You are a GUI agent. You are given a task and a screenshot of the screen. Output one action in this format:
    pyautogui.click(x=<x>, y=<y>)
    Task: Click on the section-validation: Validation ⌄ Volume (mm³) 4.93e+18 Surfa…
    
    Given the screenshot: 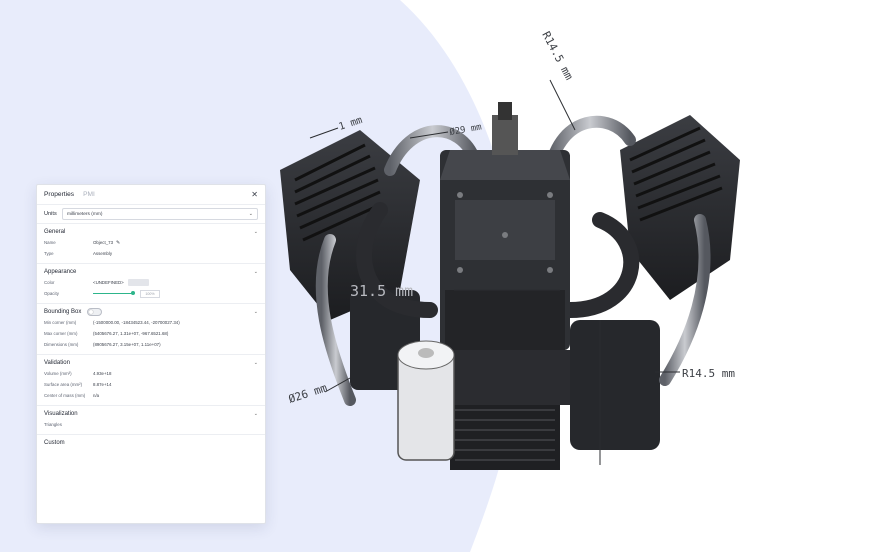 What is the action you would take?
    pyautogui.click(x=151, y=380)
    